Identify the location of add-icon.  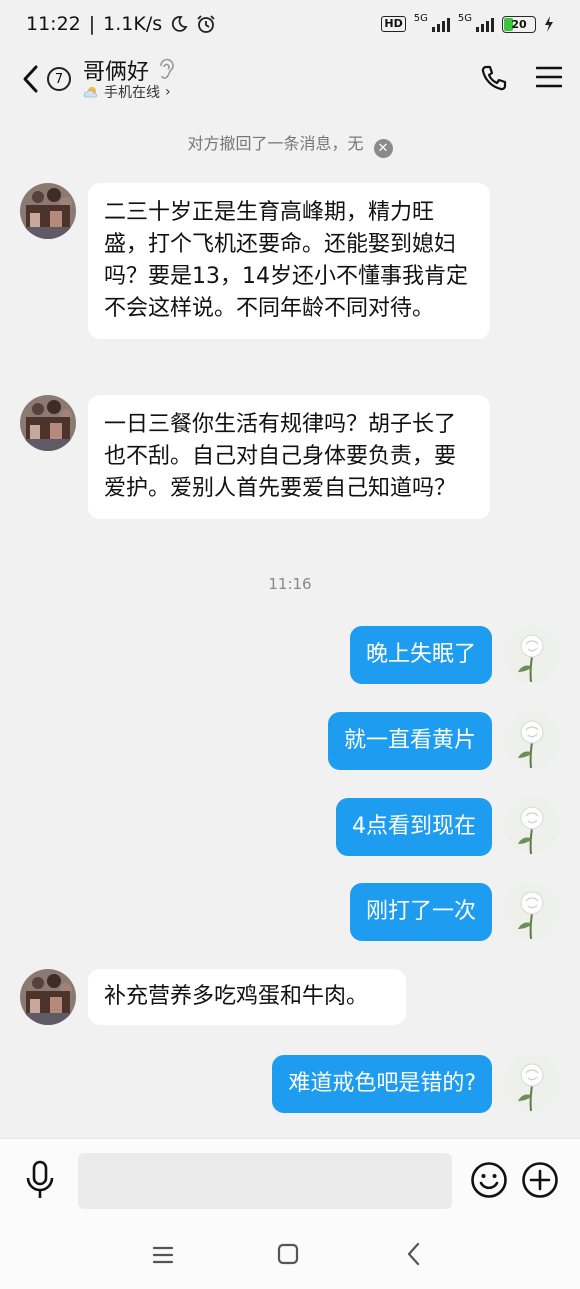
(540, 1180).